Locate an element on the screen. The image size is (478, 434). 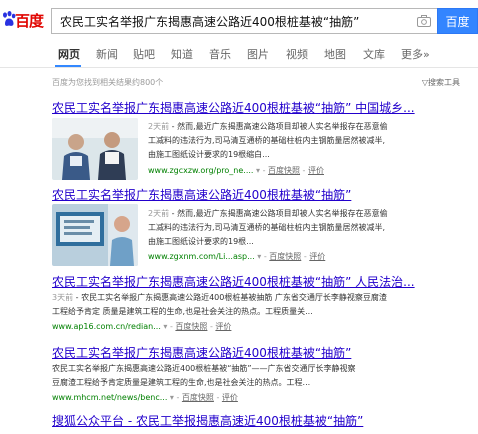
result-title-5-text: 搜狐公众平台 - 农民工举报揭惠高速近400根桩基被“抽筋” is located at coordinates (208, 421).